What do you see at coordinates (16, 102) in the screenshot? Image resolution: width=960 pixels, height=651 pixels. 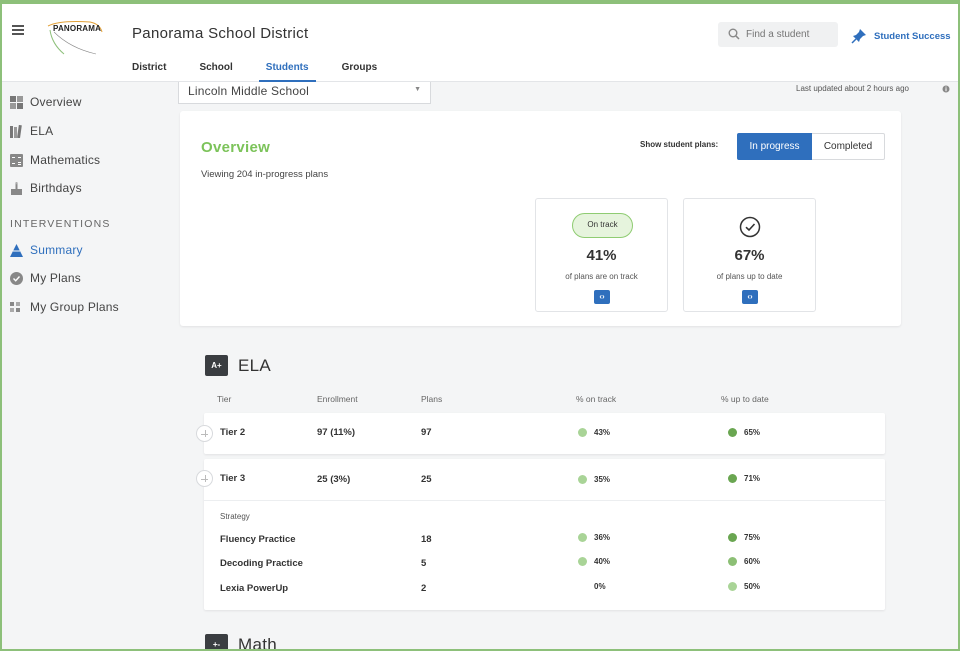 I see `dashboard-icon` at bounding box center [16, 102].